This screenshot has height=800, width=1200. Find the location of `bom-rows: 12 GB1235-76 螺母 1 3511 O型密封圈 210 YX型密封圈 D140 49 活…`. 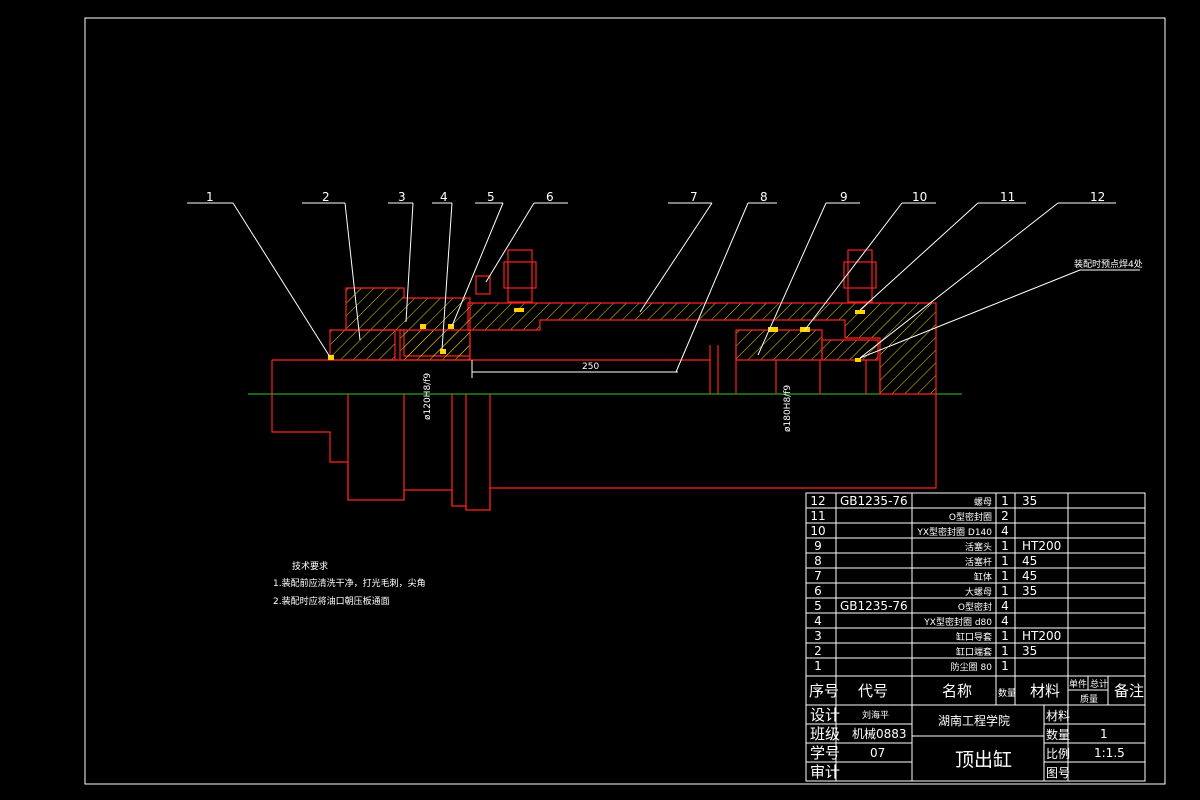

bom-rows: 12 GB1235-76 螺母 1 3511 O型密封圈 210 YX型密封圈 D140 49 活… is located at coordinates (975, 583).